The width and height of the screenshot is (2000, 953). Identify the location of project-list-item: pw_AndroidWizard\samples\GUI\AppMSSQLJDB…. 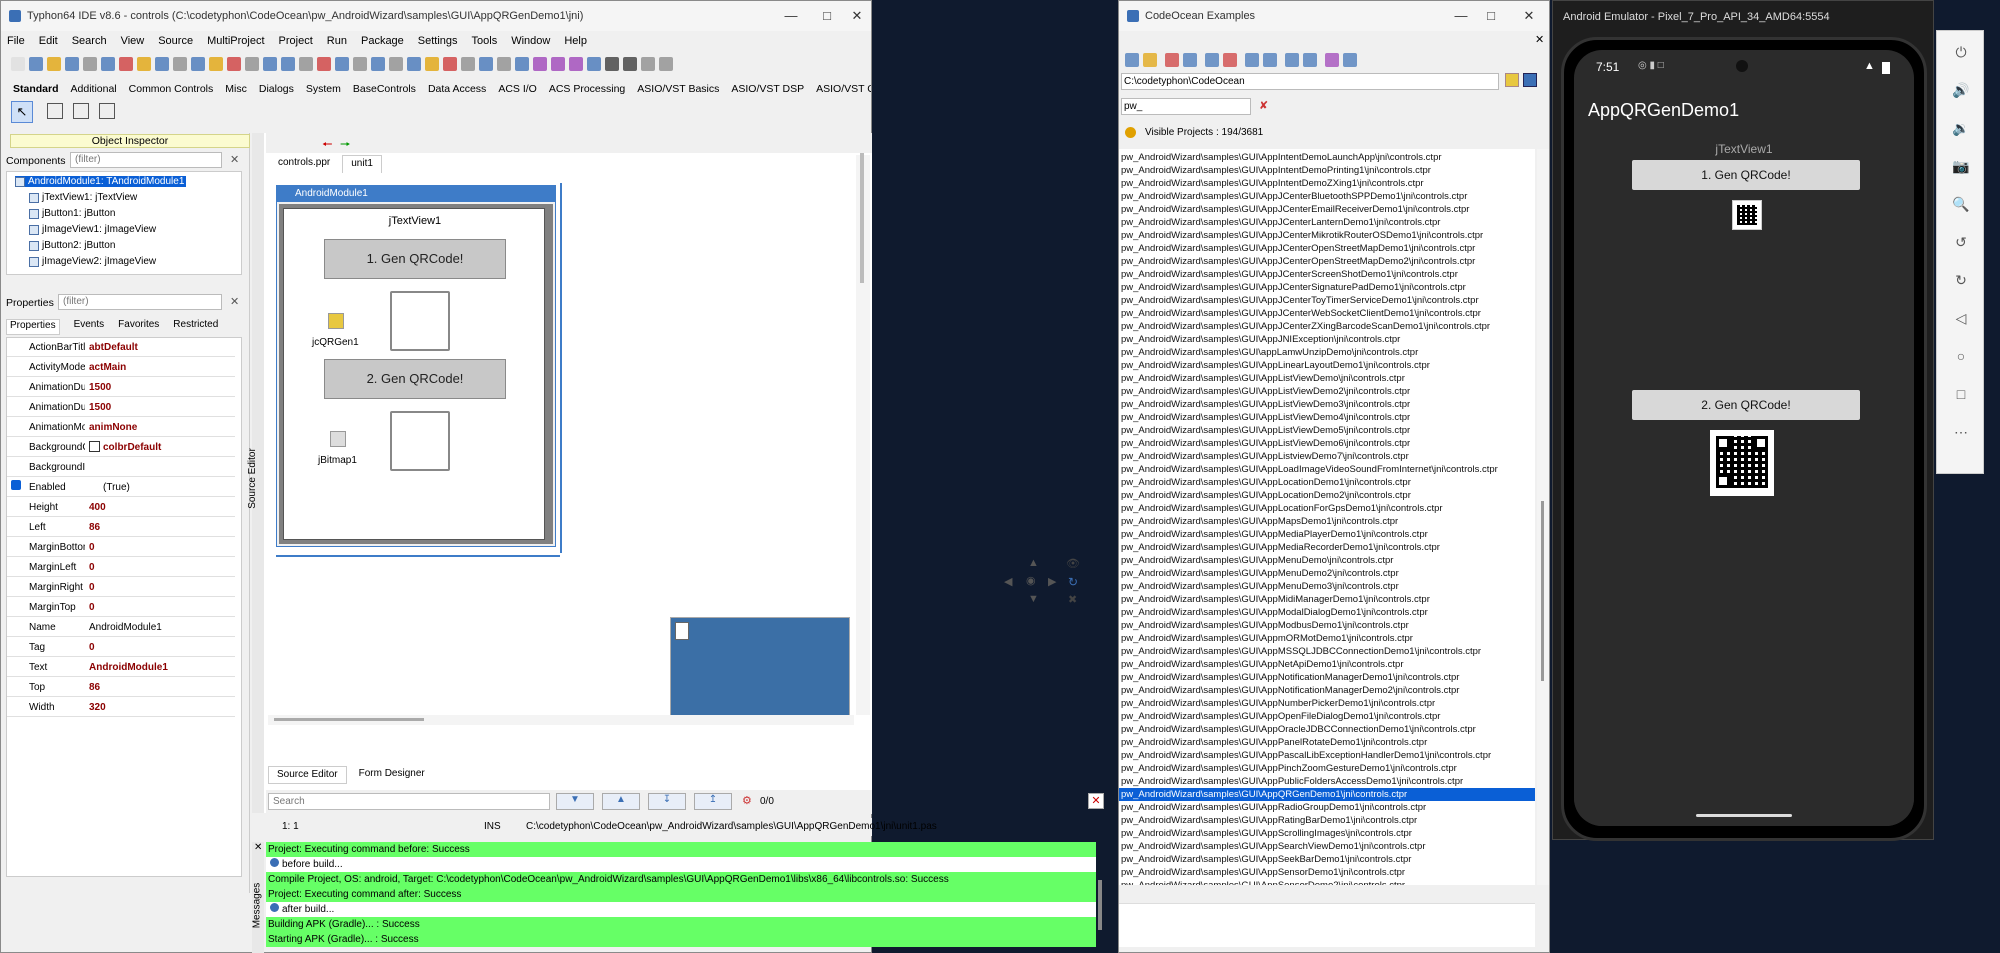
(1327, 651).